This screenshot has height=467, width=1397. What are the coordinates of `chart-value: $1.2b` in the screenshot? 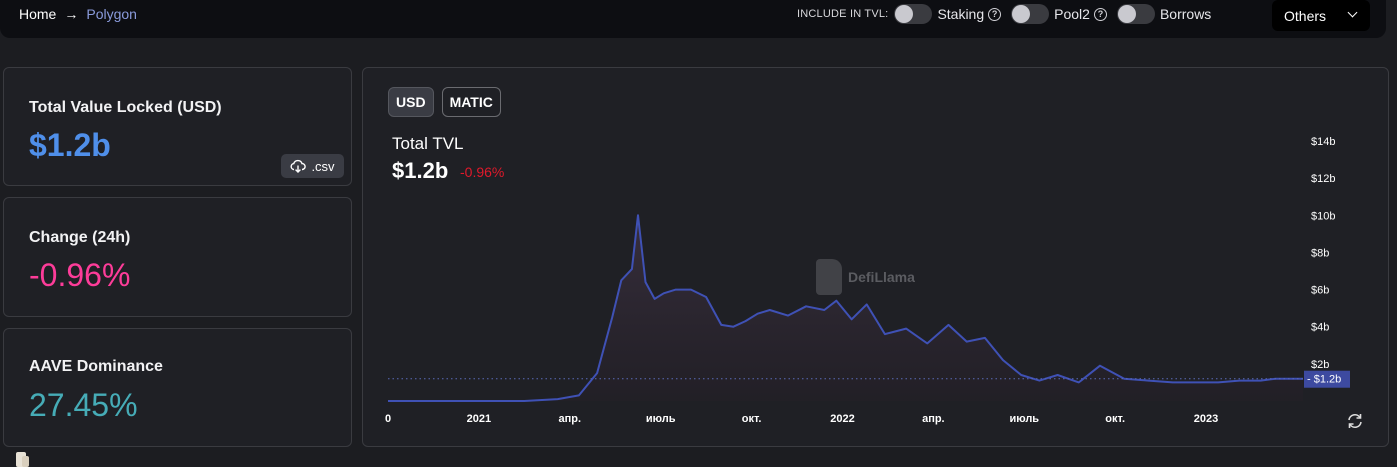 It's located at (420, 170).